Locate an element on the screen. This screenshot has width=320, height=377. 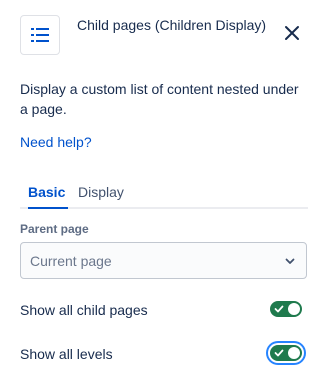
chevron-down-icon is located at coordinates (290, 261).